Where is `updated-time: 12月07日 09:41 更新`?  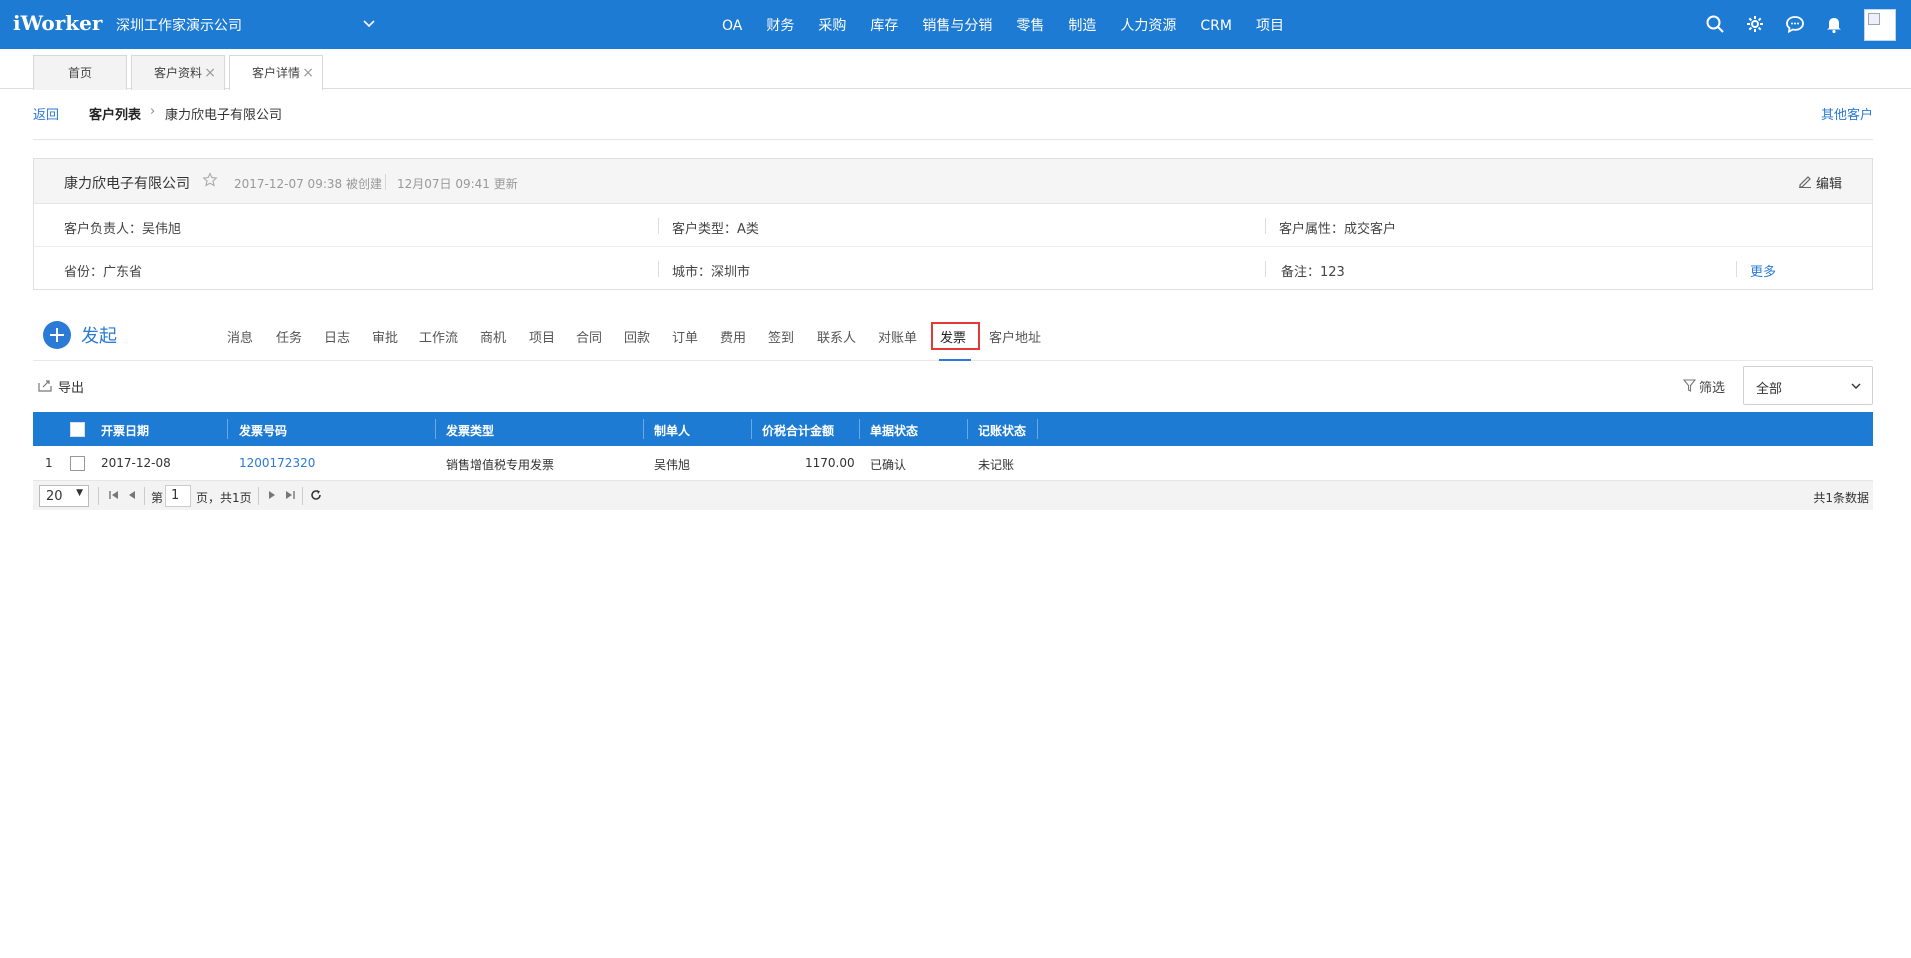 updated-time: 12月07日 09:41 更新 is located at coordinates (457, 184).